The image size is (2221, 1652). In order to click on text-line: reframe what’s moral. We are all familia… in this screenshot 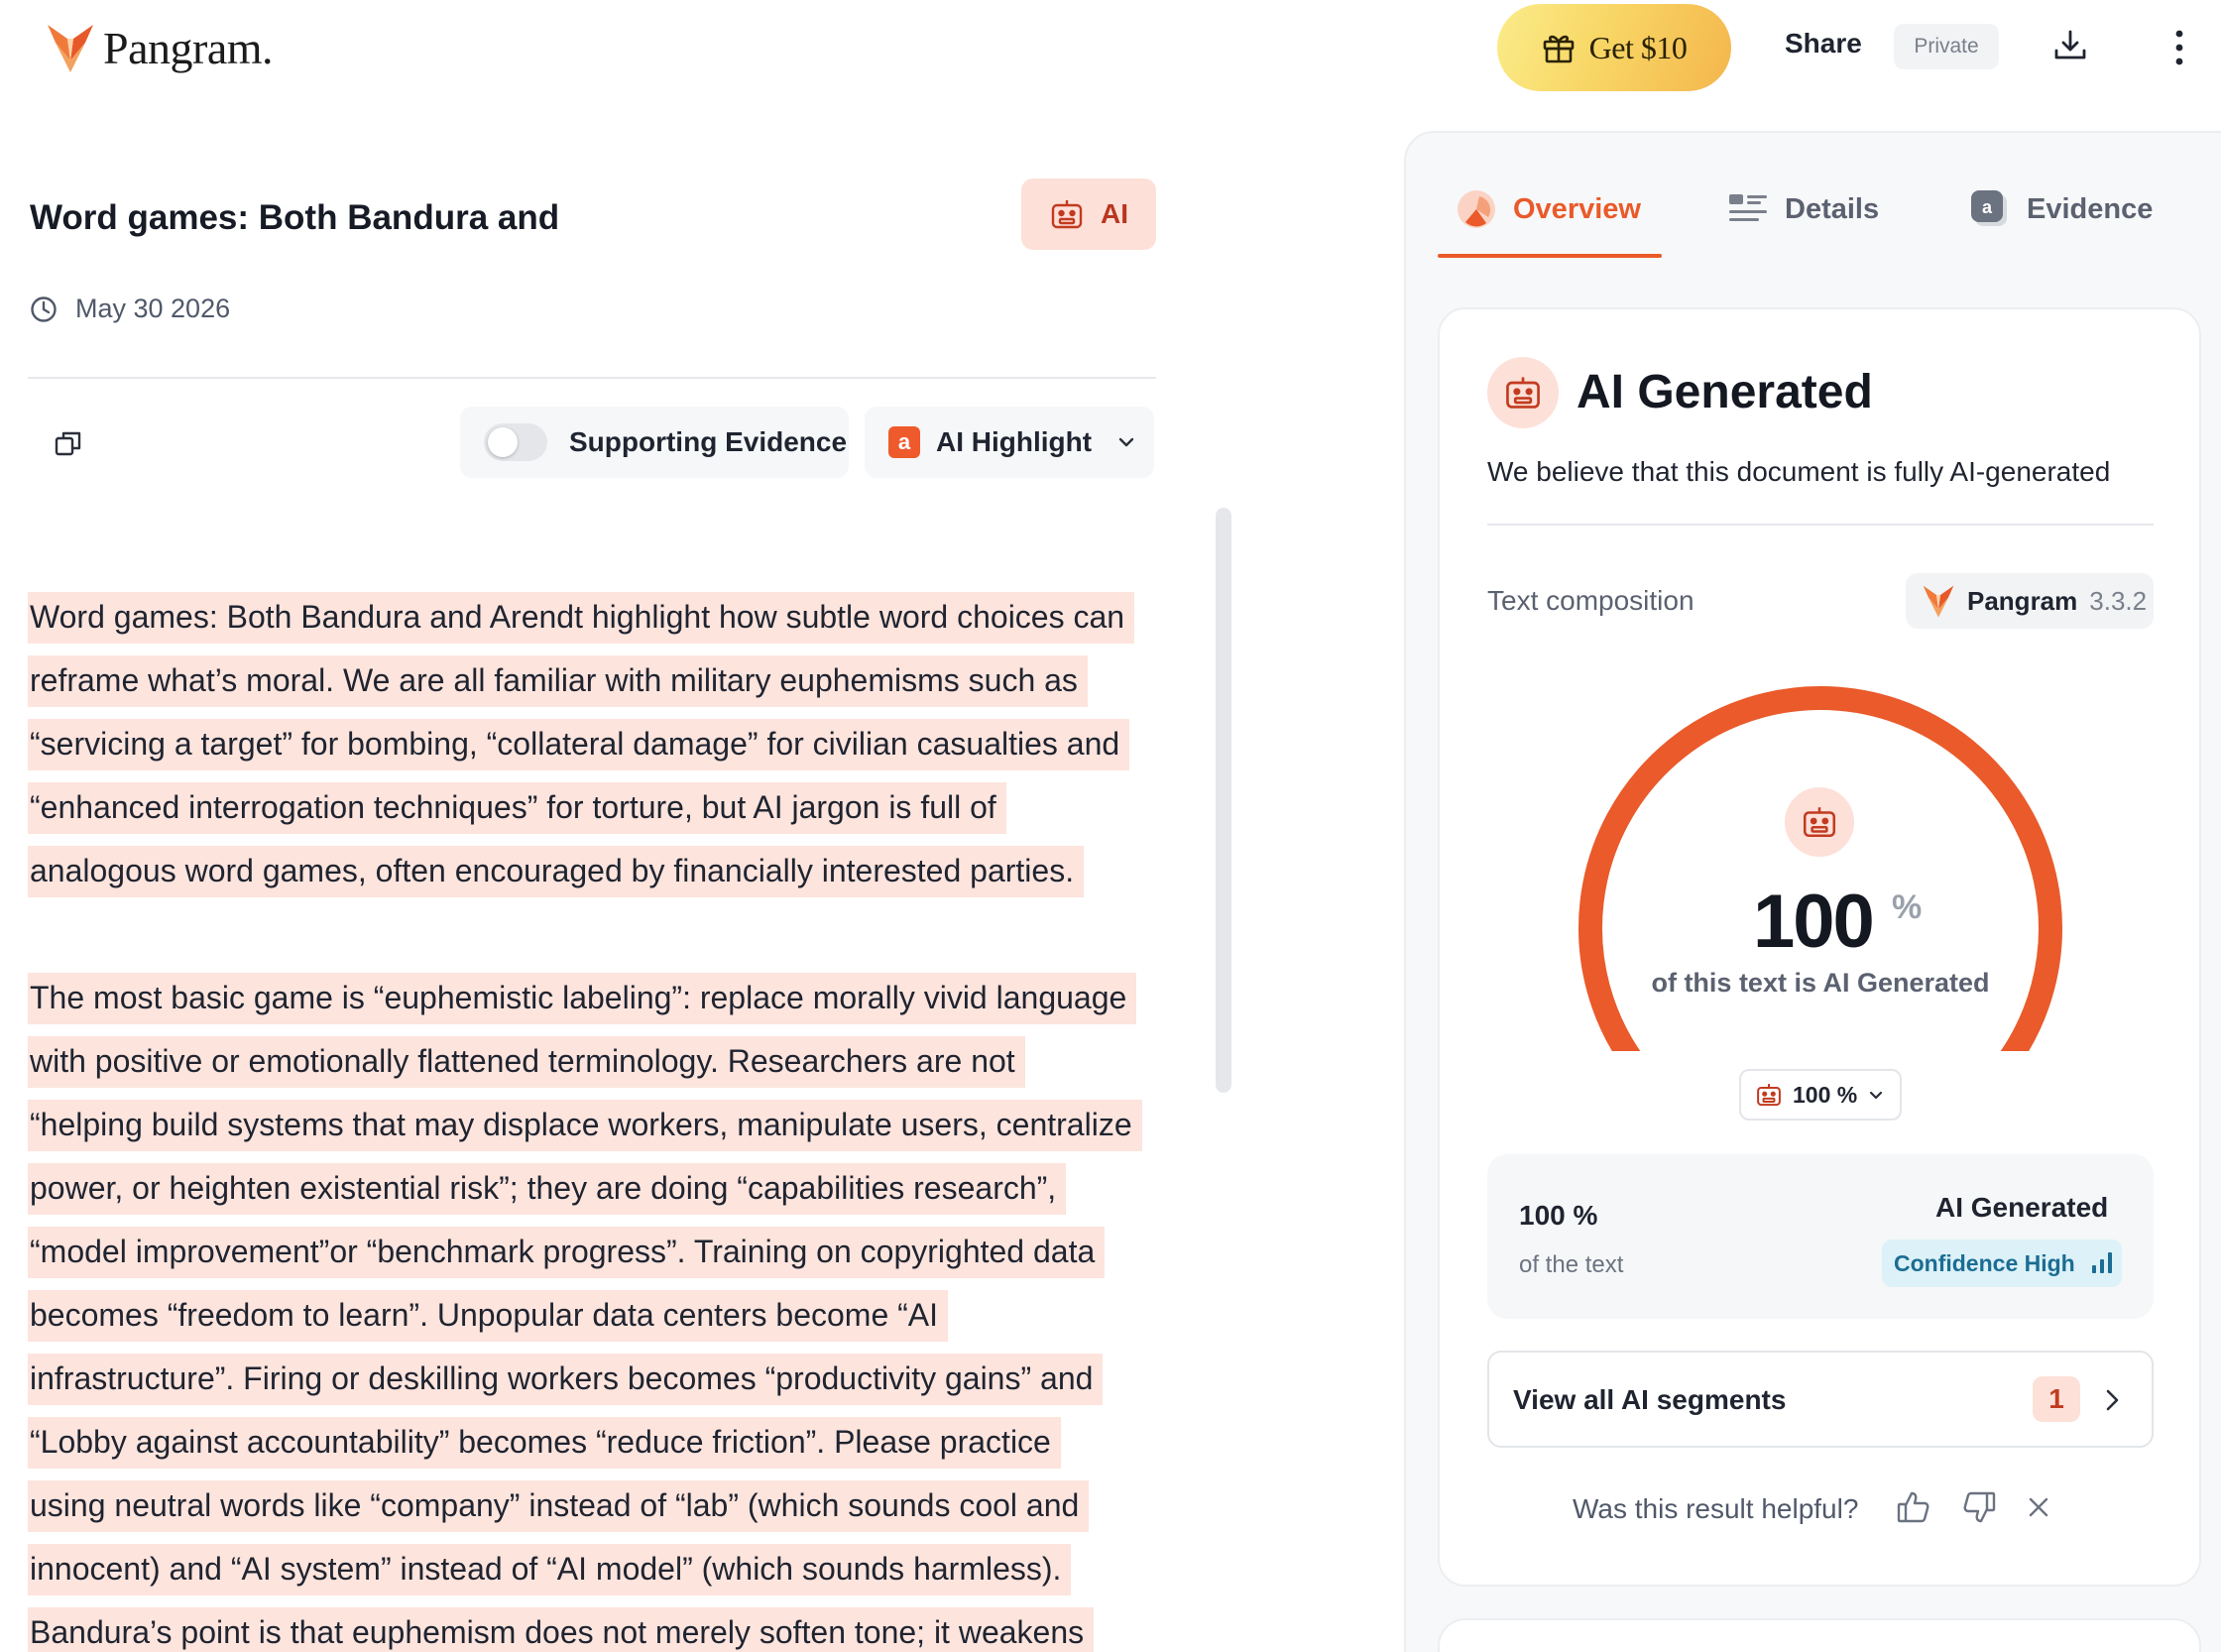, I will do `click(598, 680)`.